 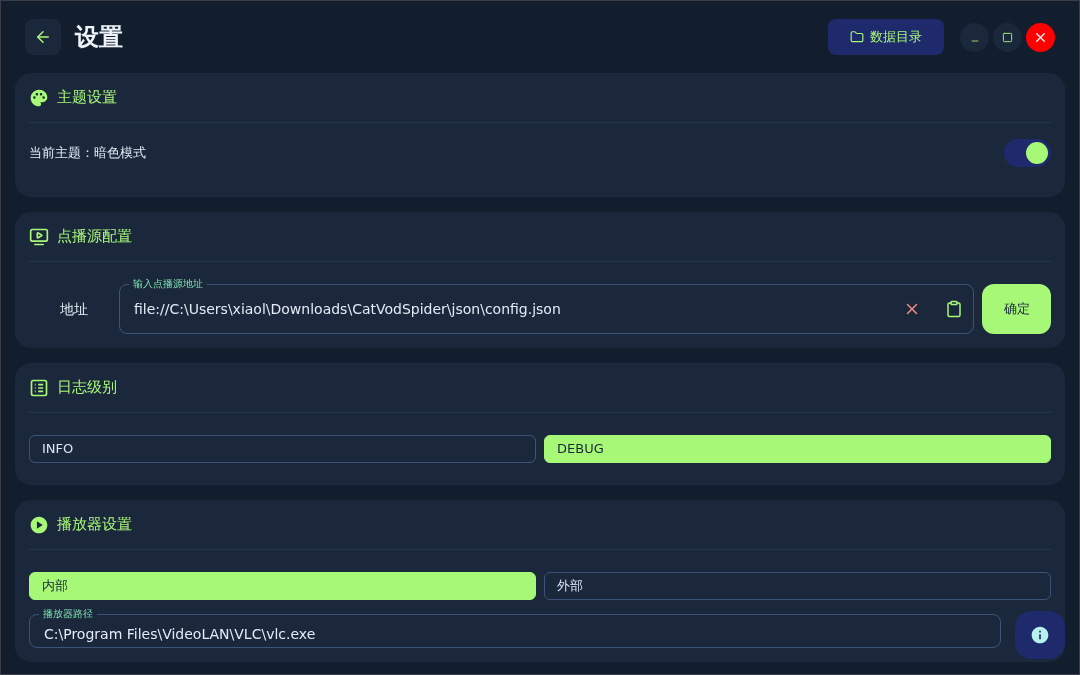 I want to click on page-title: 设置, so click(x=99, y=37).